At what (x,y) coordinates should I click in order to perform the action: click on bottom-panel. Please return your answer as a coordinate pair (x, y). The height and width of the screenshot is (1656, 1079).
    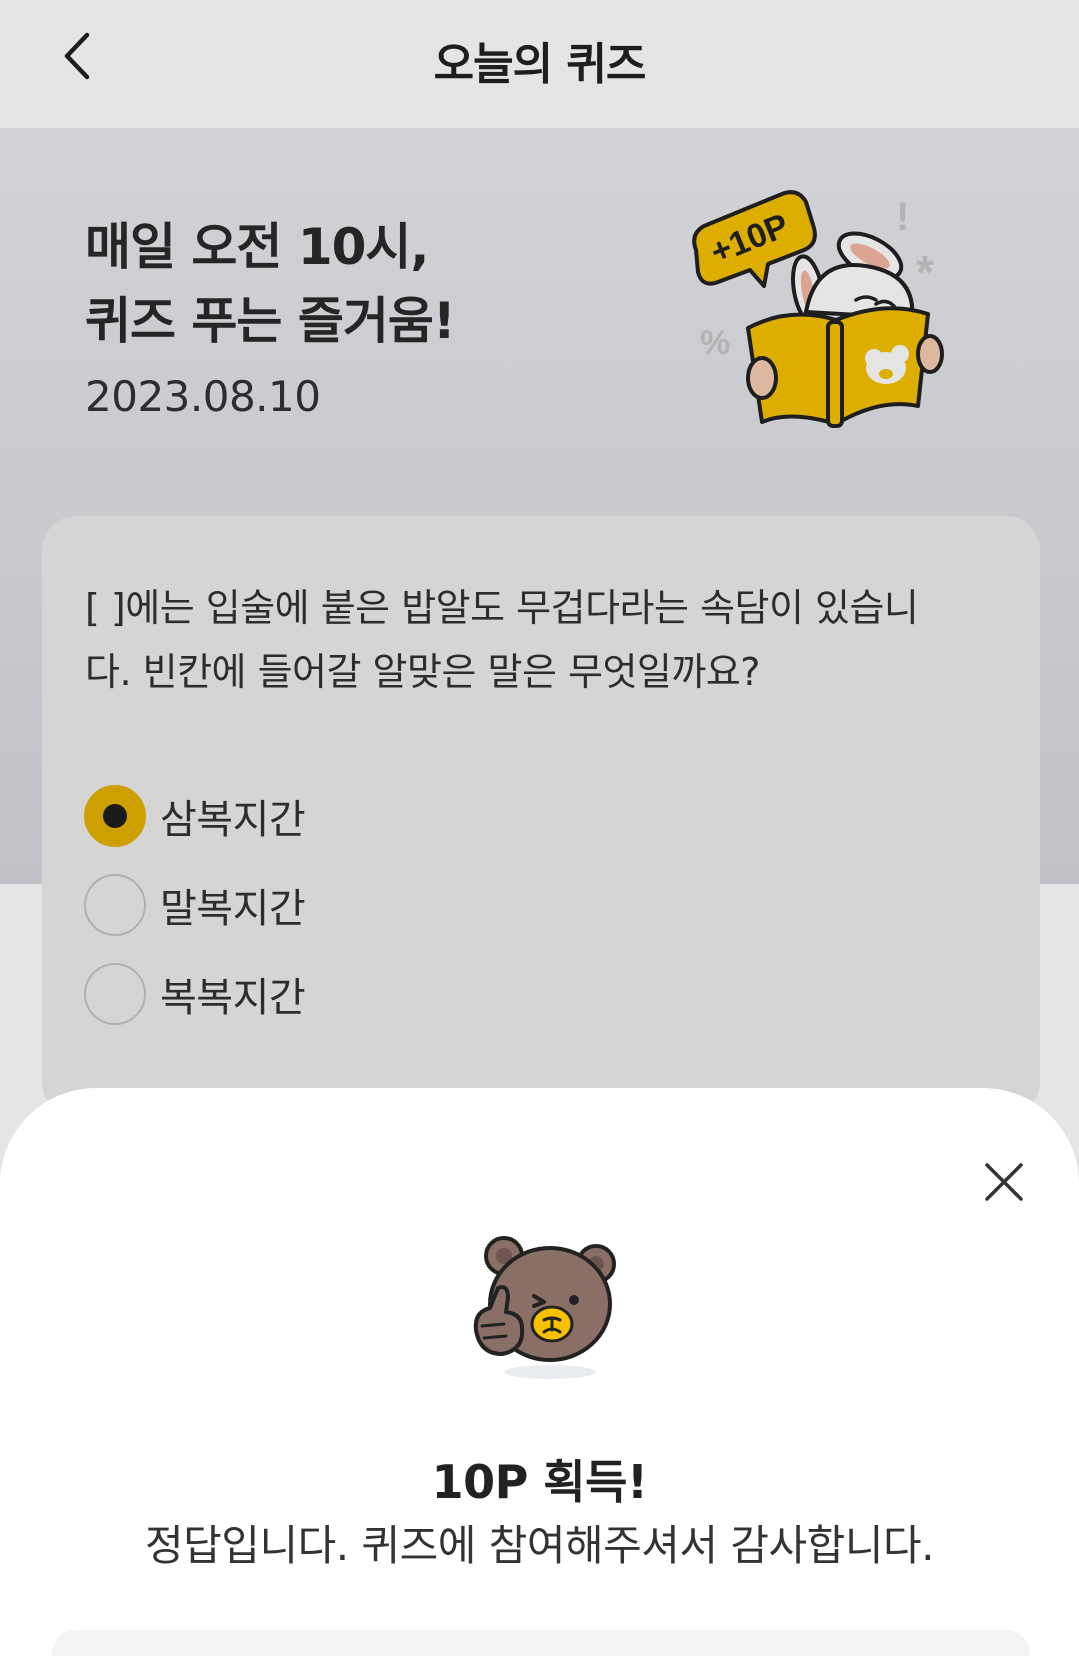
    Looking at the image, I should click on (541, 1643).